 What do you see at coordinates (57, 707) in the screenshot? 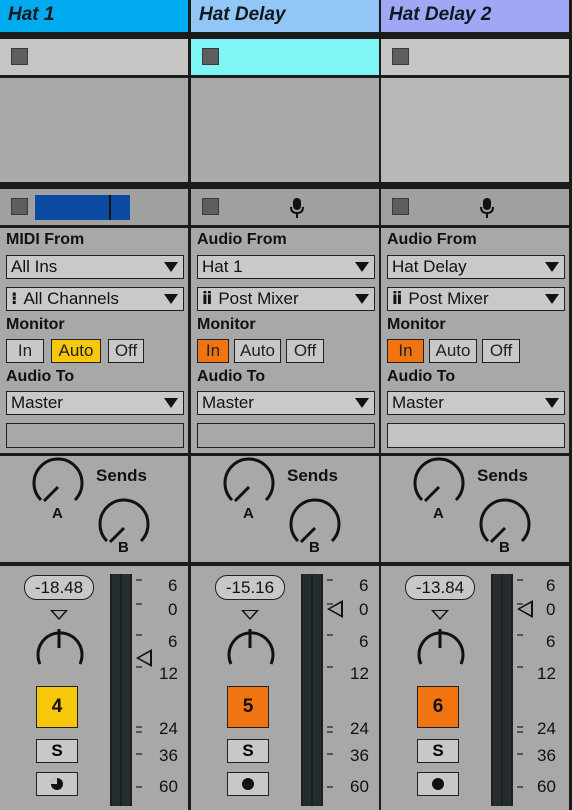
I see `track-activator-button: 4` at bounding box center [57, 707].